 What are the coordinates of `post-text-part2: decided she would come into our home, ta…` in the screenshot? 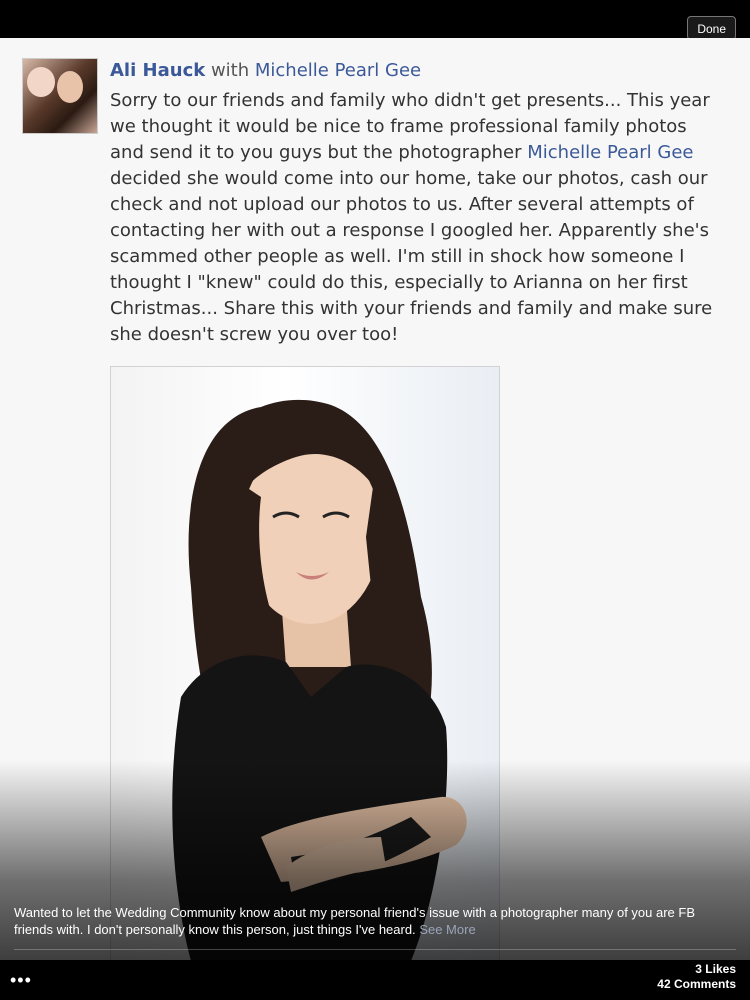 It's located at (411, 256).